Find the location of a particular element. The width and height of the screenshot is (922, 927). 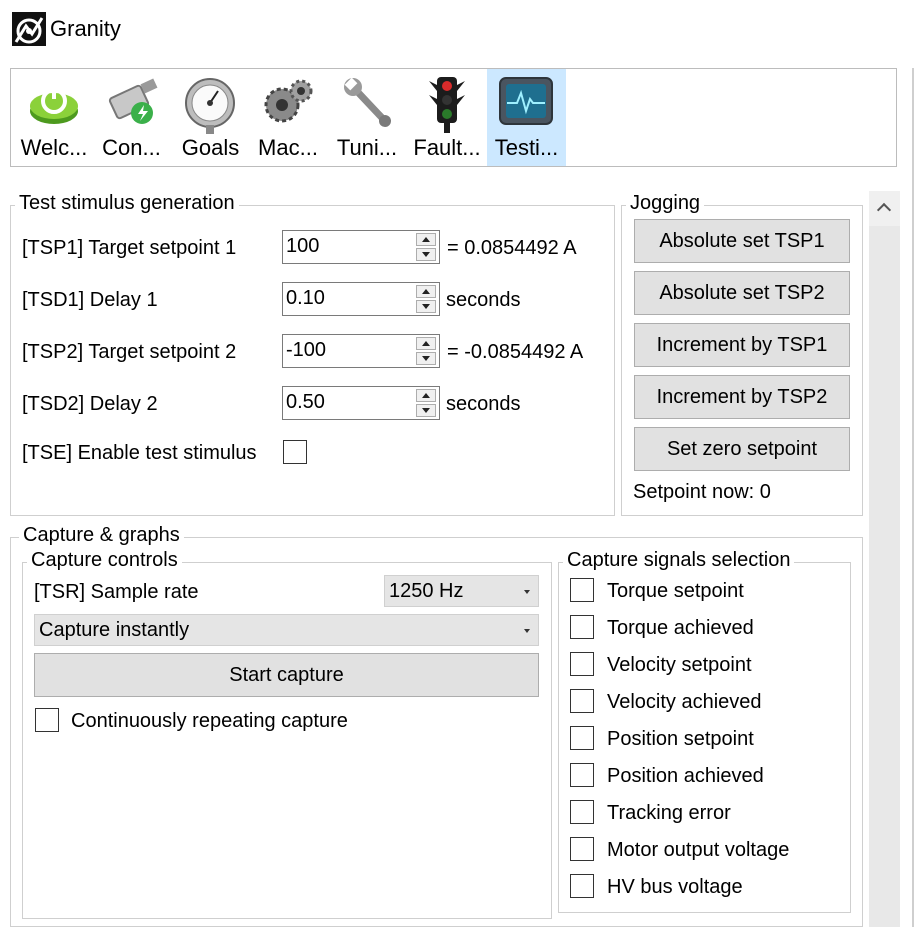

power-icon is located at coordinates (54, 103).